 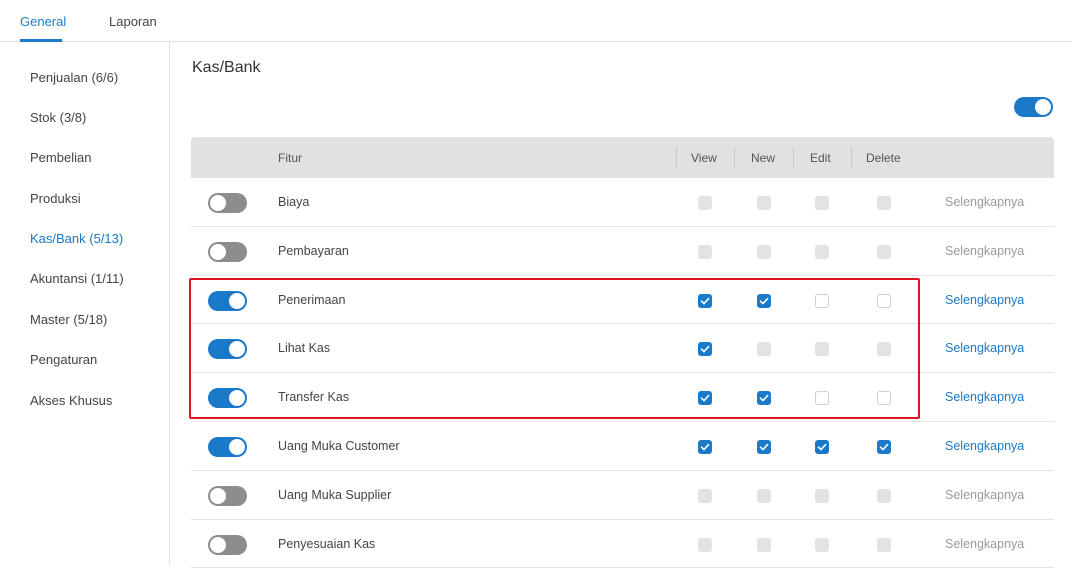 I want to click on table-row: Pembayaran Selengkapnya, so click(x=622, y=251).